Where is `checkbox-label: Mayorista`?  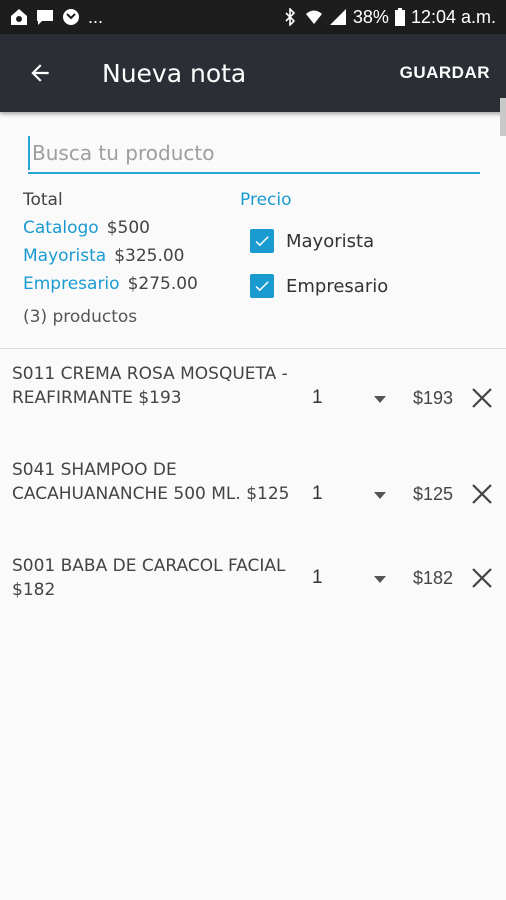
checkbox-label: Mayorista is located at coordinates (330, 241).